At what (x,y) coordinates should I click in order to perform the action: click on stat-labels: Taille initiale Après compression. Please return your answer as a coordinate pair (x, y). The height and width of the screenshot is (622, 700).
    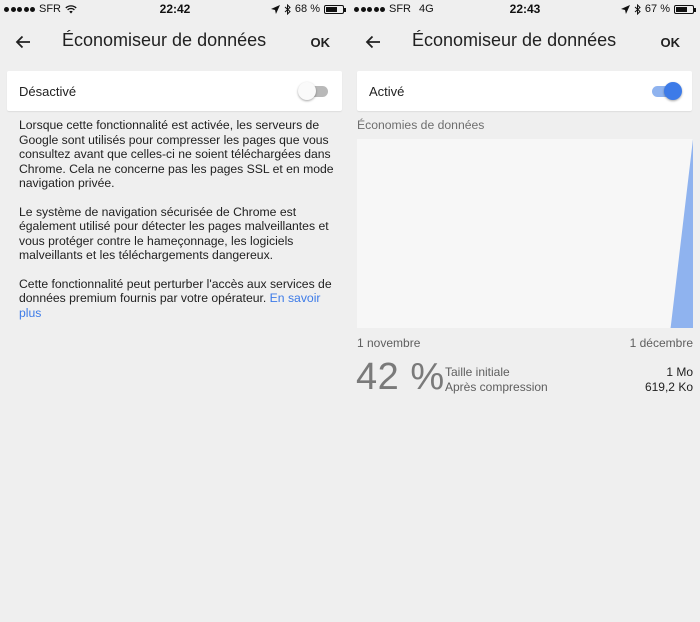
    Looking at the image, I should click on (496, 379).